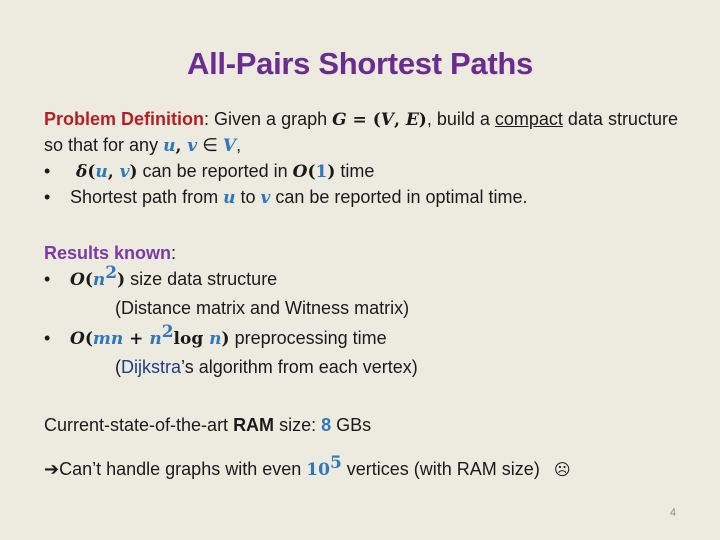 Image resolution: width=720 pixels, height=540 pixels. What do you see at coordinates (298, 425) in the screenshot?
I see `ram-text: size:` at bounding box center [298, 425].